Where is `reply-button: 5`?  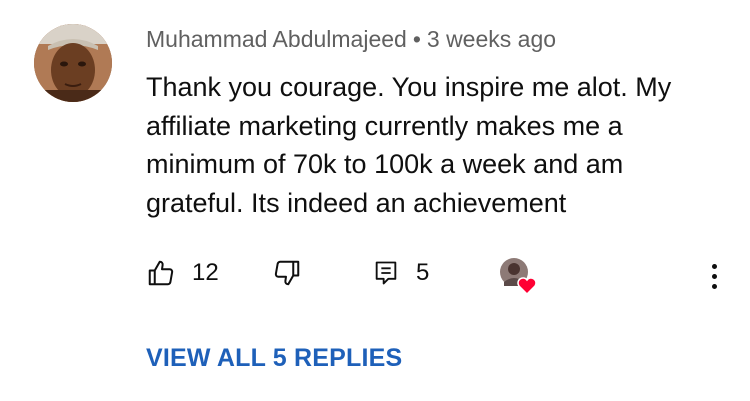
reply-button: 5 is located at coordinates (400, 273).